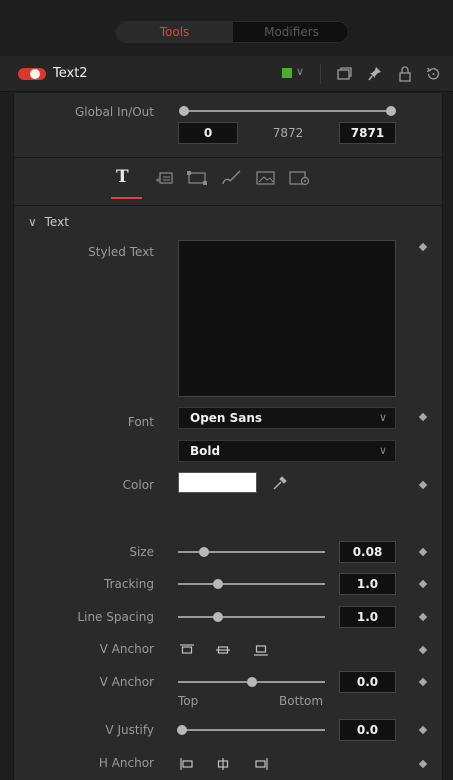 This screenshot has width=453, height=780. I want to click on global-in-handle, so click(184, 111).